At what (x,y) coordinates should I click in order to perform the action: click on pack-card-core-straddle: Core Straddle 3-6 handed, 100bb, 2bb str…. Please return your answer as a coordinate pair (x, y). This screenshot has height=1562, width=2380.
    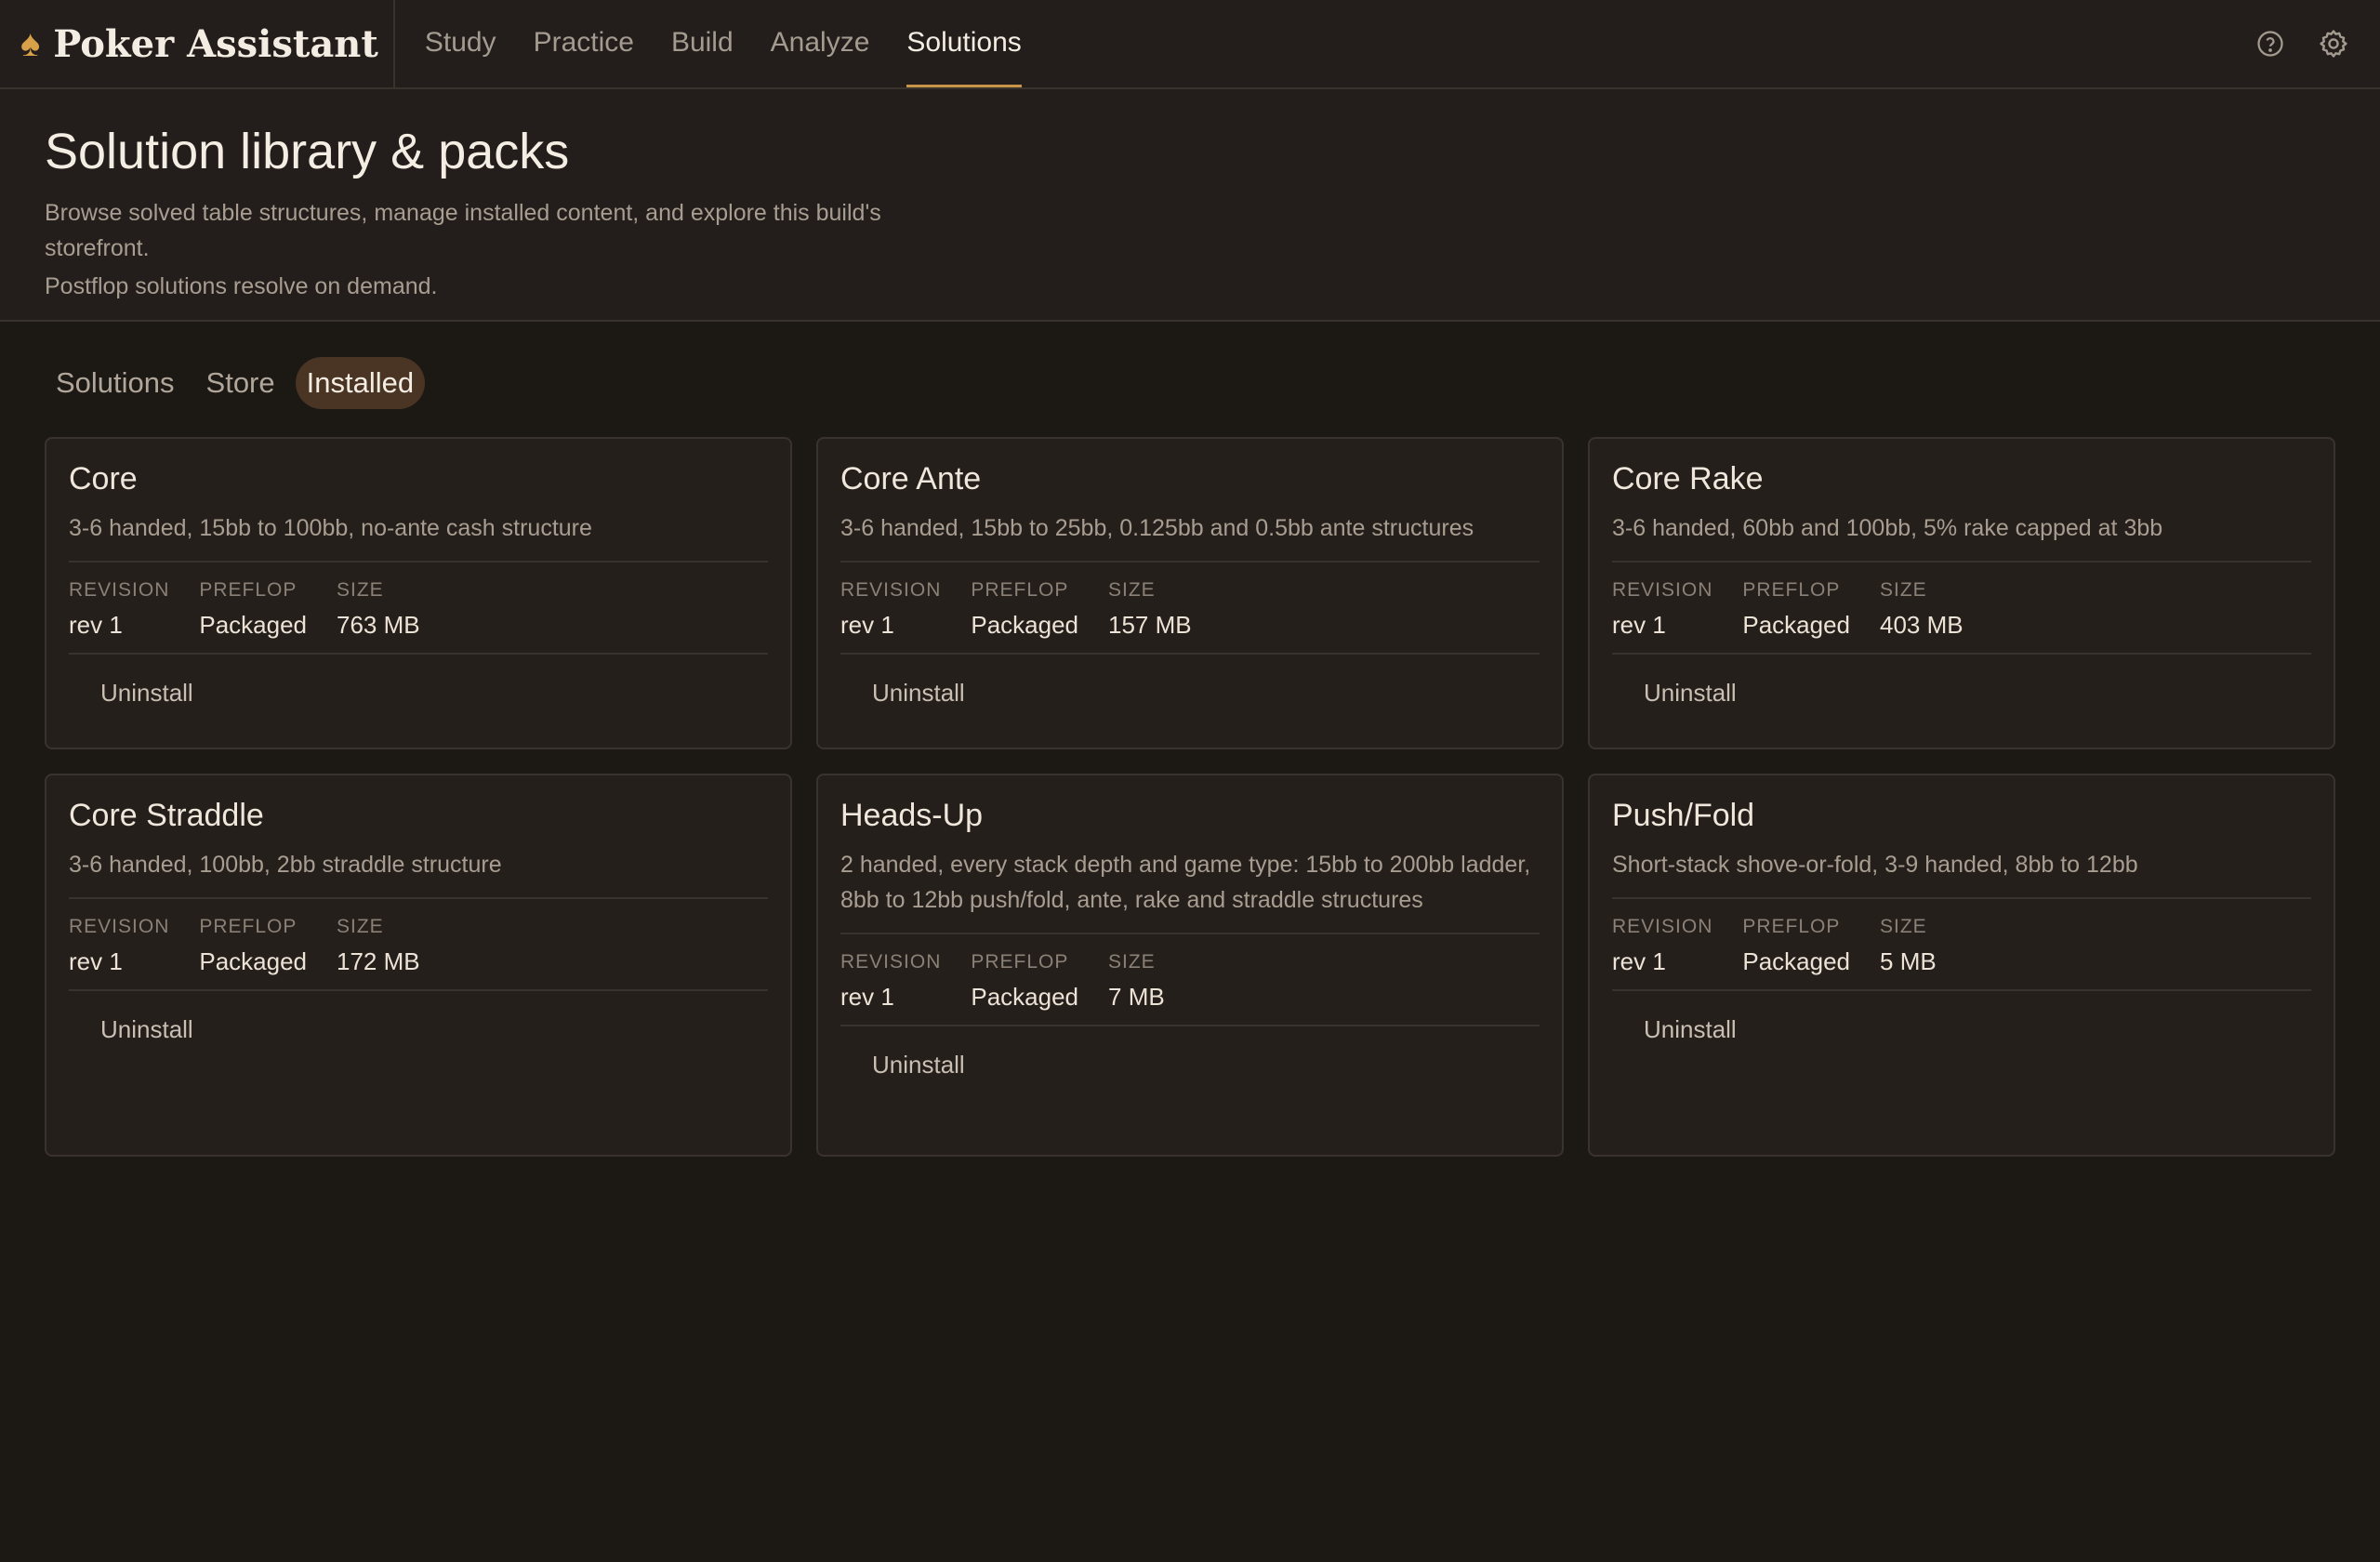
    Looking at the image, I should click on (418, 966).